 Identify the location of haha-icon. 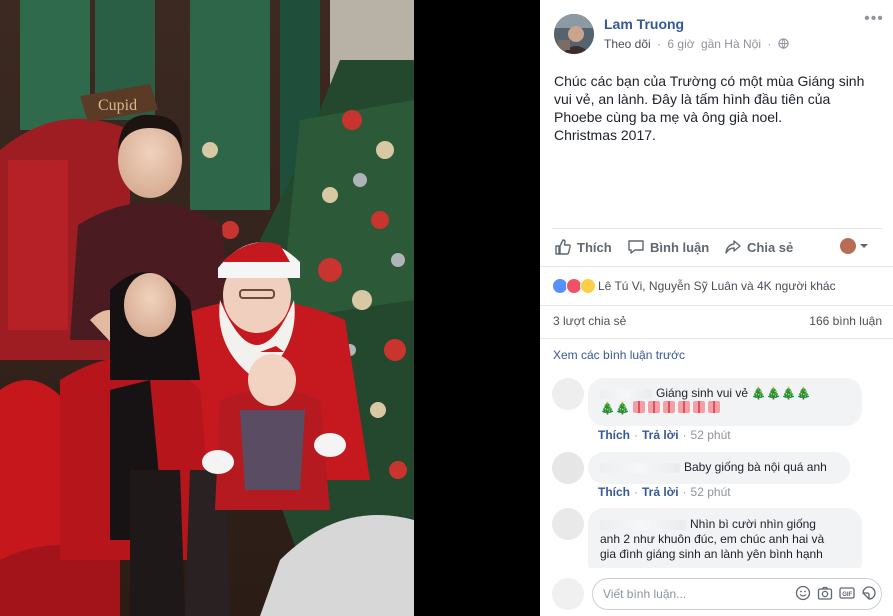
(588, 286).